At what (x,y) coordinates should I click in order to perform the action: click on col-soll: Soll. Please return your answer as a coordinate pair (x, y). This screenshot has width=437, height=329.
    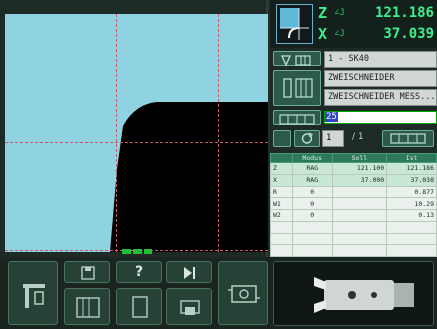
    Looking at the image, I should click on (359, 158).